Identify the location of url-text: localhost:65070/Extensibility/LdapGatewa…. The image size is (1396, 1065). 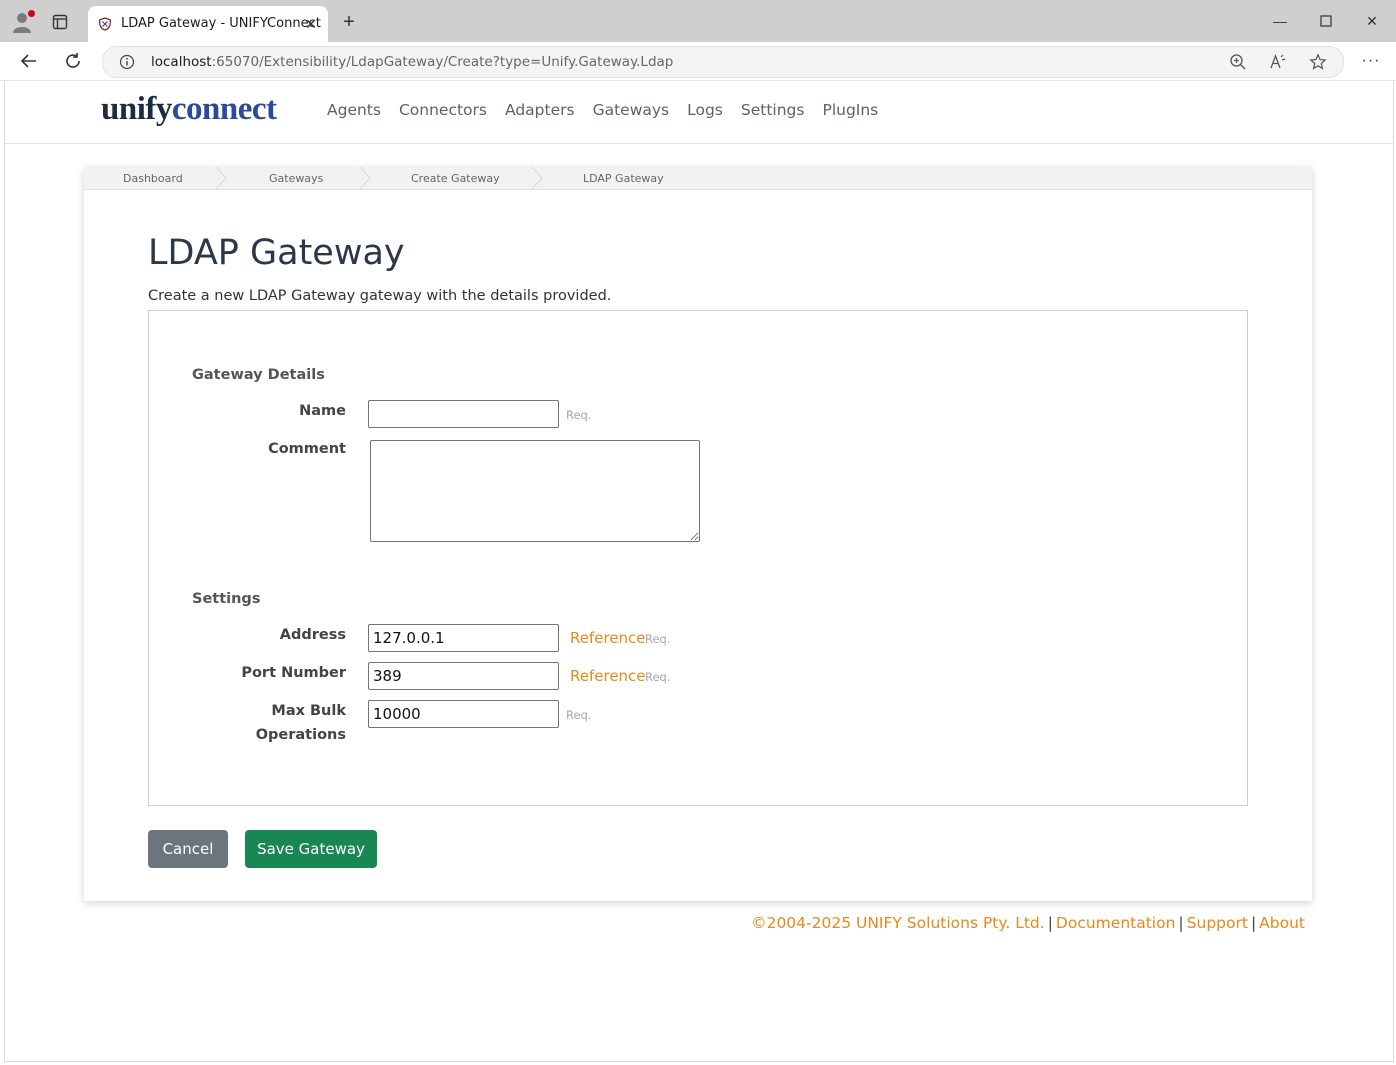
(412, 62).